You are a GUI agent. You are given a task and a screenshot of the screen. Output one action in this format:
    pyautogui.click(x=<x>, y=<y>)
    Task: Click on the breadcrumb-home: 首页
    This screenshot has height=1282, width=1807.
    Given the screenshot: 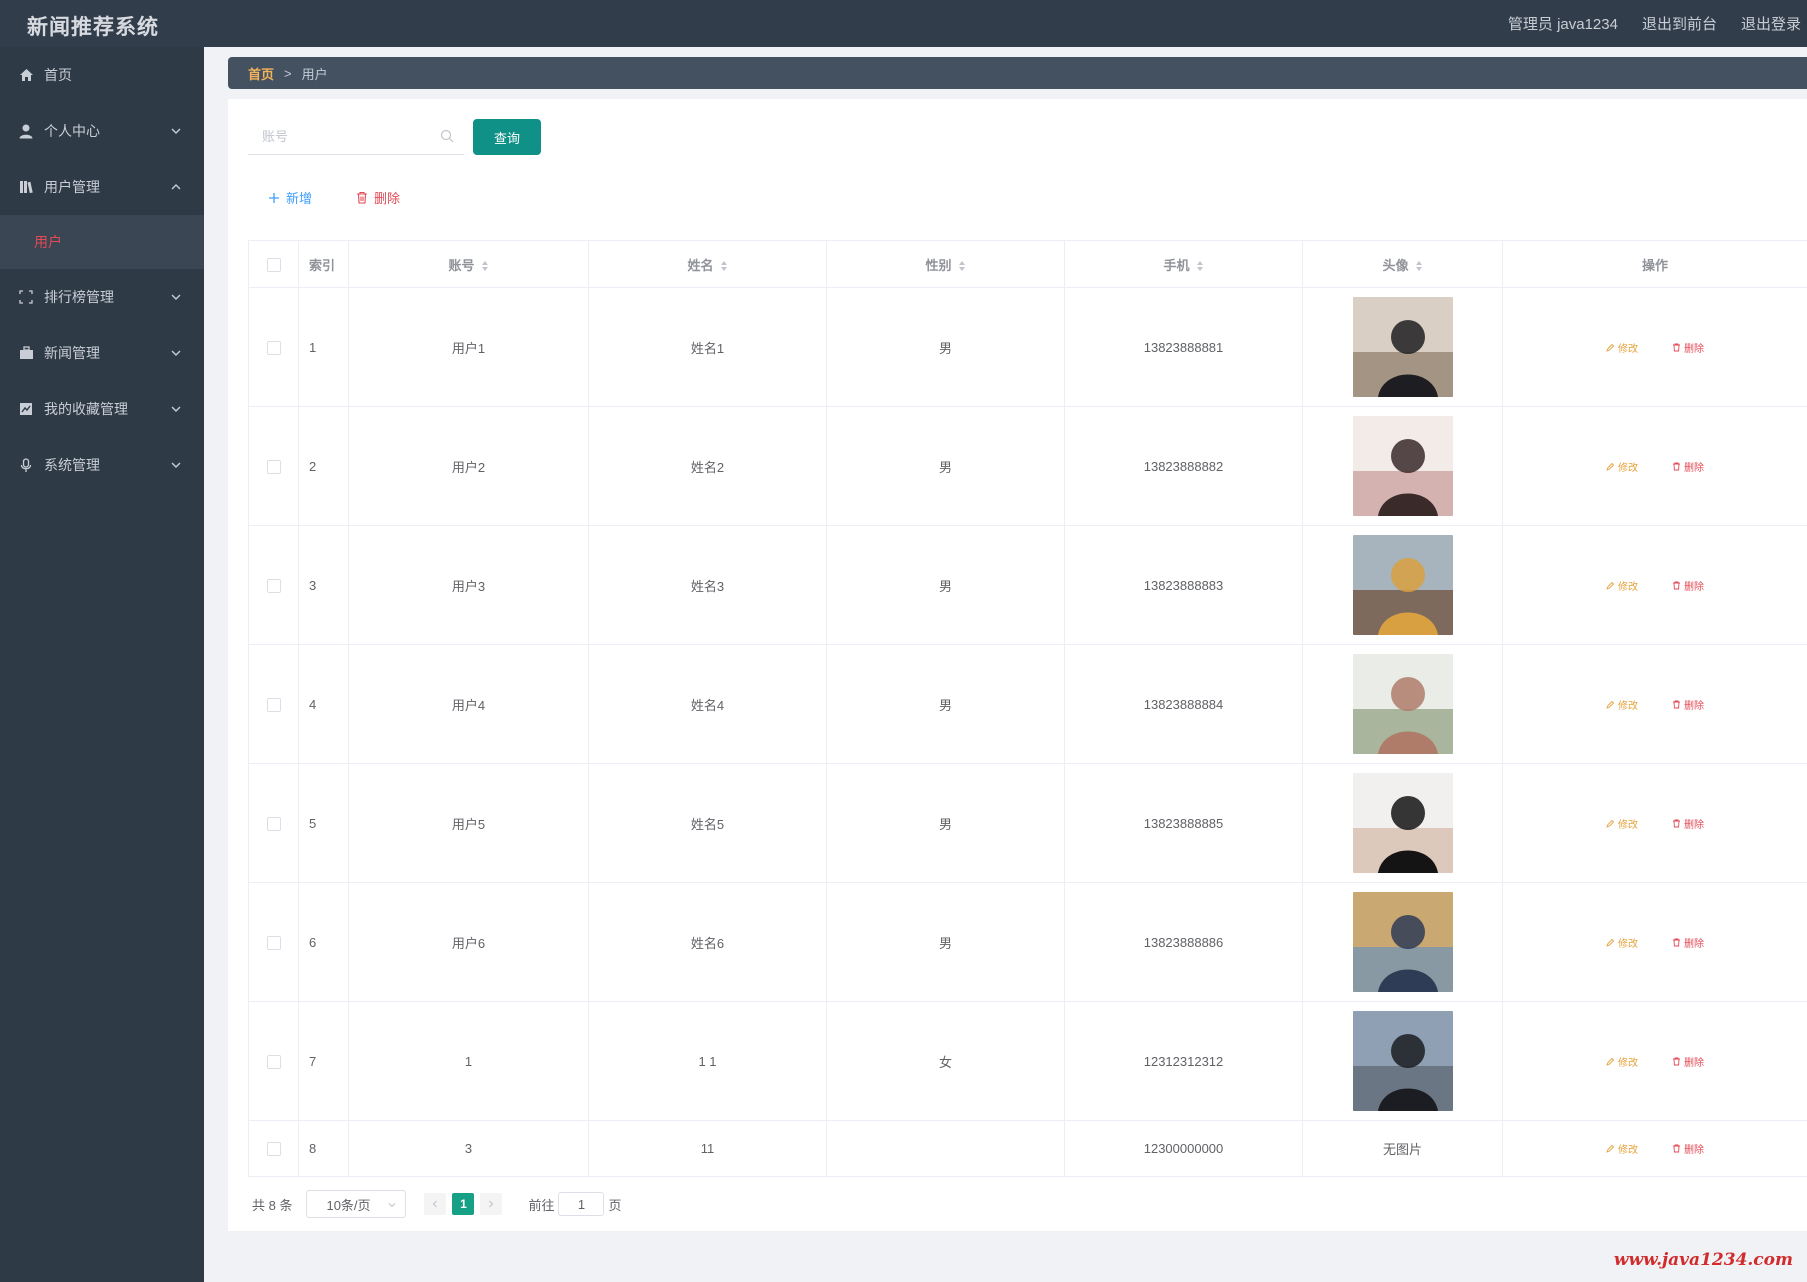 What is the action you would take?
    pyautogui.click(x=261, y=73)
    